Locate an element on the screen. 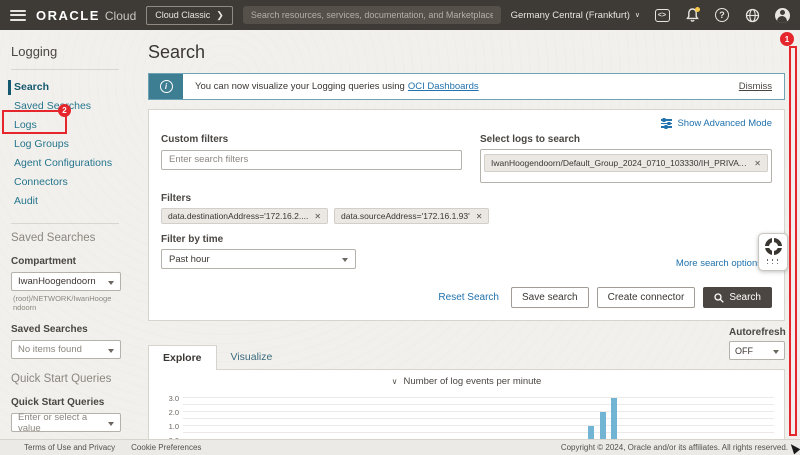 This screenshot has width=800, height=455. oracle-cloud-logo: ORACLE Cloud is located at coordinates (86, 15).